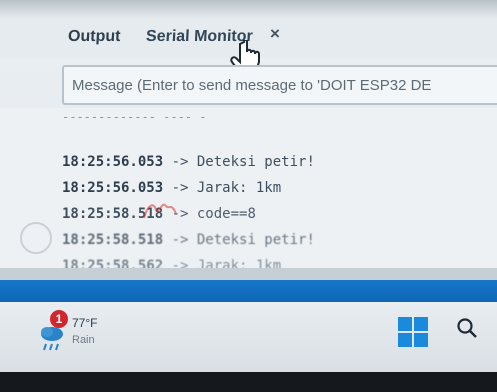 The height and width of the screenshot is (392, 497). Describe the element at coordinates (84, 323) in the screenshot. I see `weather-temperature: 77°F` at that location.